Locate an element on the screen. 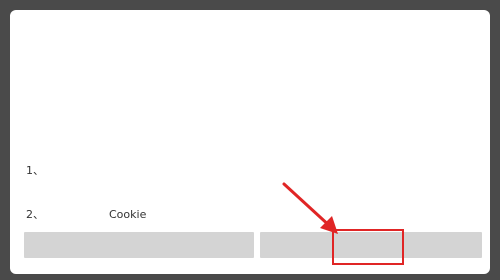 This screenshot has width=500, height=280. list-item-cookie-term: Cookie is located at coordinates (128, 214).